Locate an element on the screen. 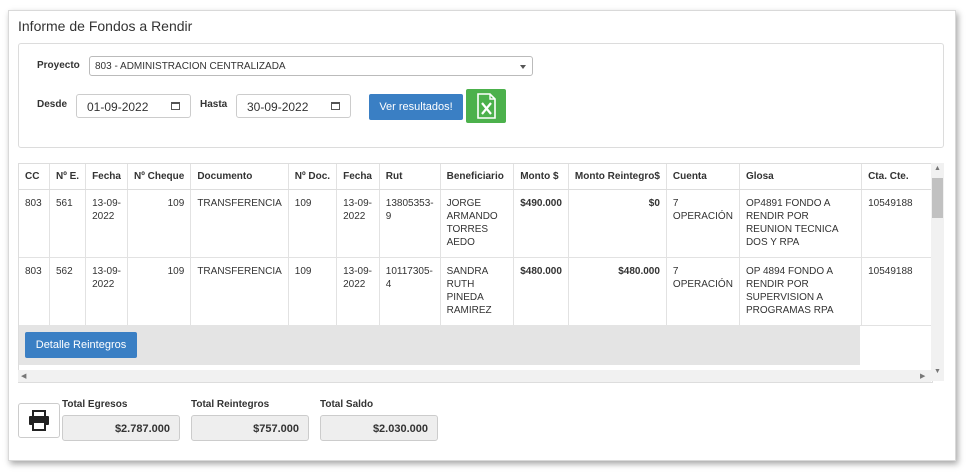  total-egresos-label: Total Egresos is located at coordinates (95, 404).